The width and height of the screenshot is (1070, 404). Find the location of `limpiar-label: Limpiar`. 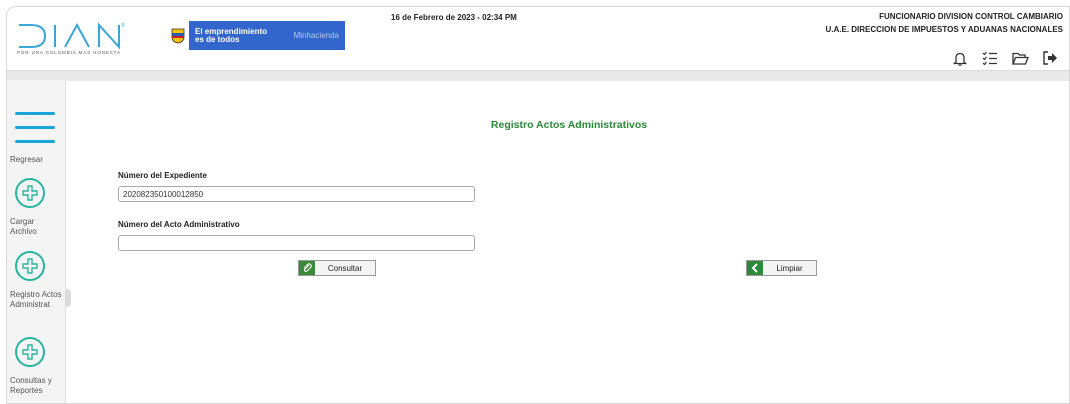

limpiar-label: Limpiar is located at coordinates (789, 268).